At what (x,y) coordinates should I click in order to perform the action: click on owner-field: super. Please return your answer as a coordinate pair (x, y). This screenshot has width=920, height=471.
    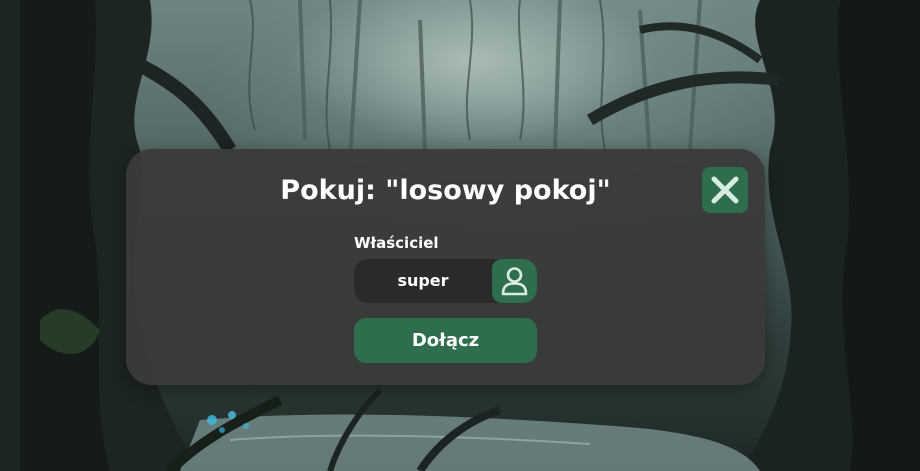
    Looking at the image, I should click on (445, 281).